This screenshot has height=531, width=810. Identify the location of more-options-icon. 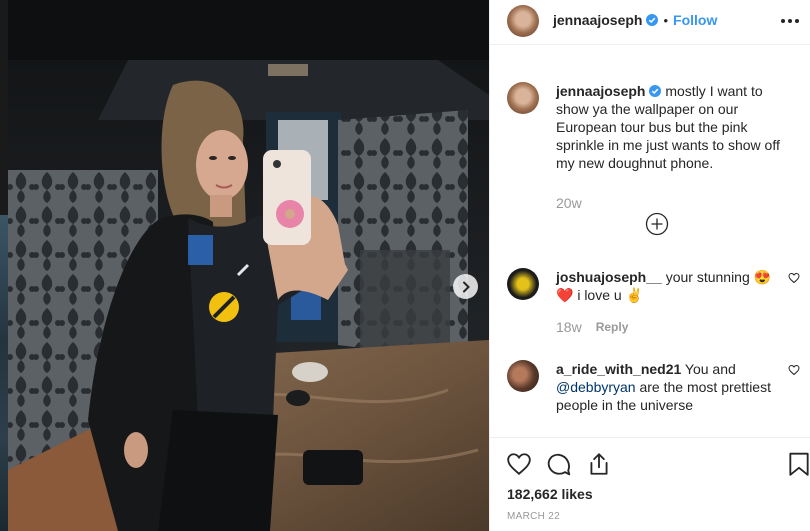
(790, 21).